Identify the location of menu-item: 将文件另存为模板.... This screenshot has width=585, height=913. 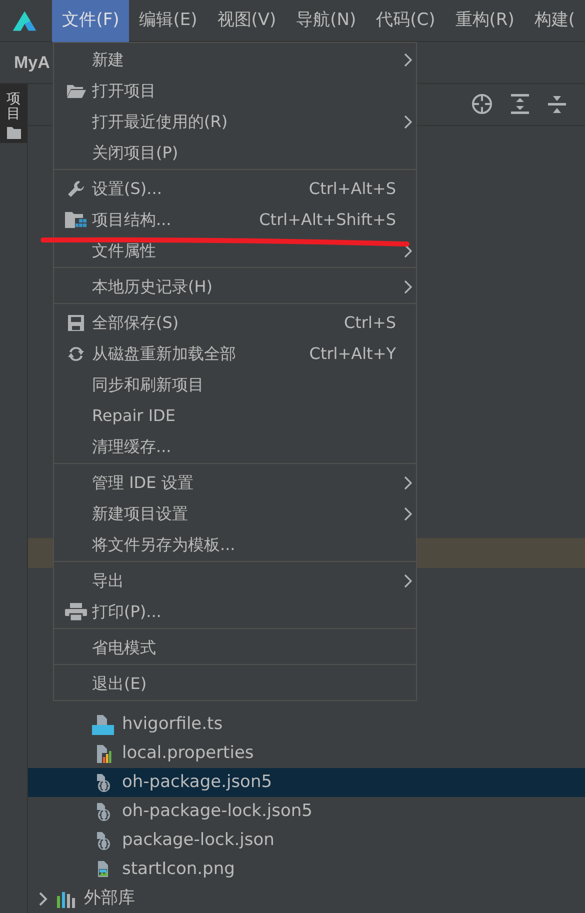
(235, 544).